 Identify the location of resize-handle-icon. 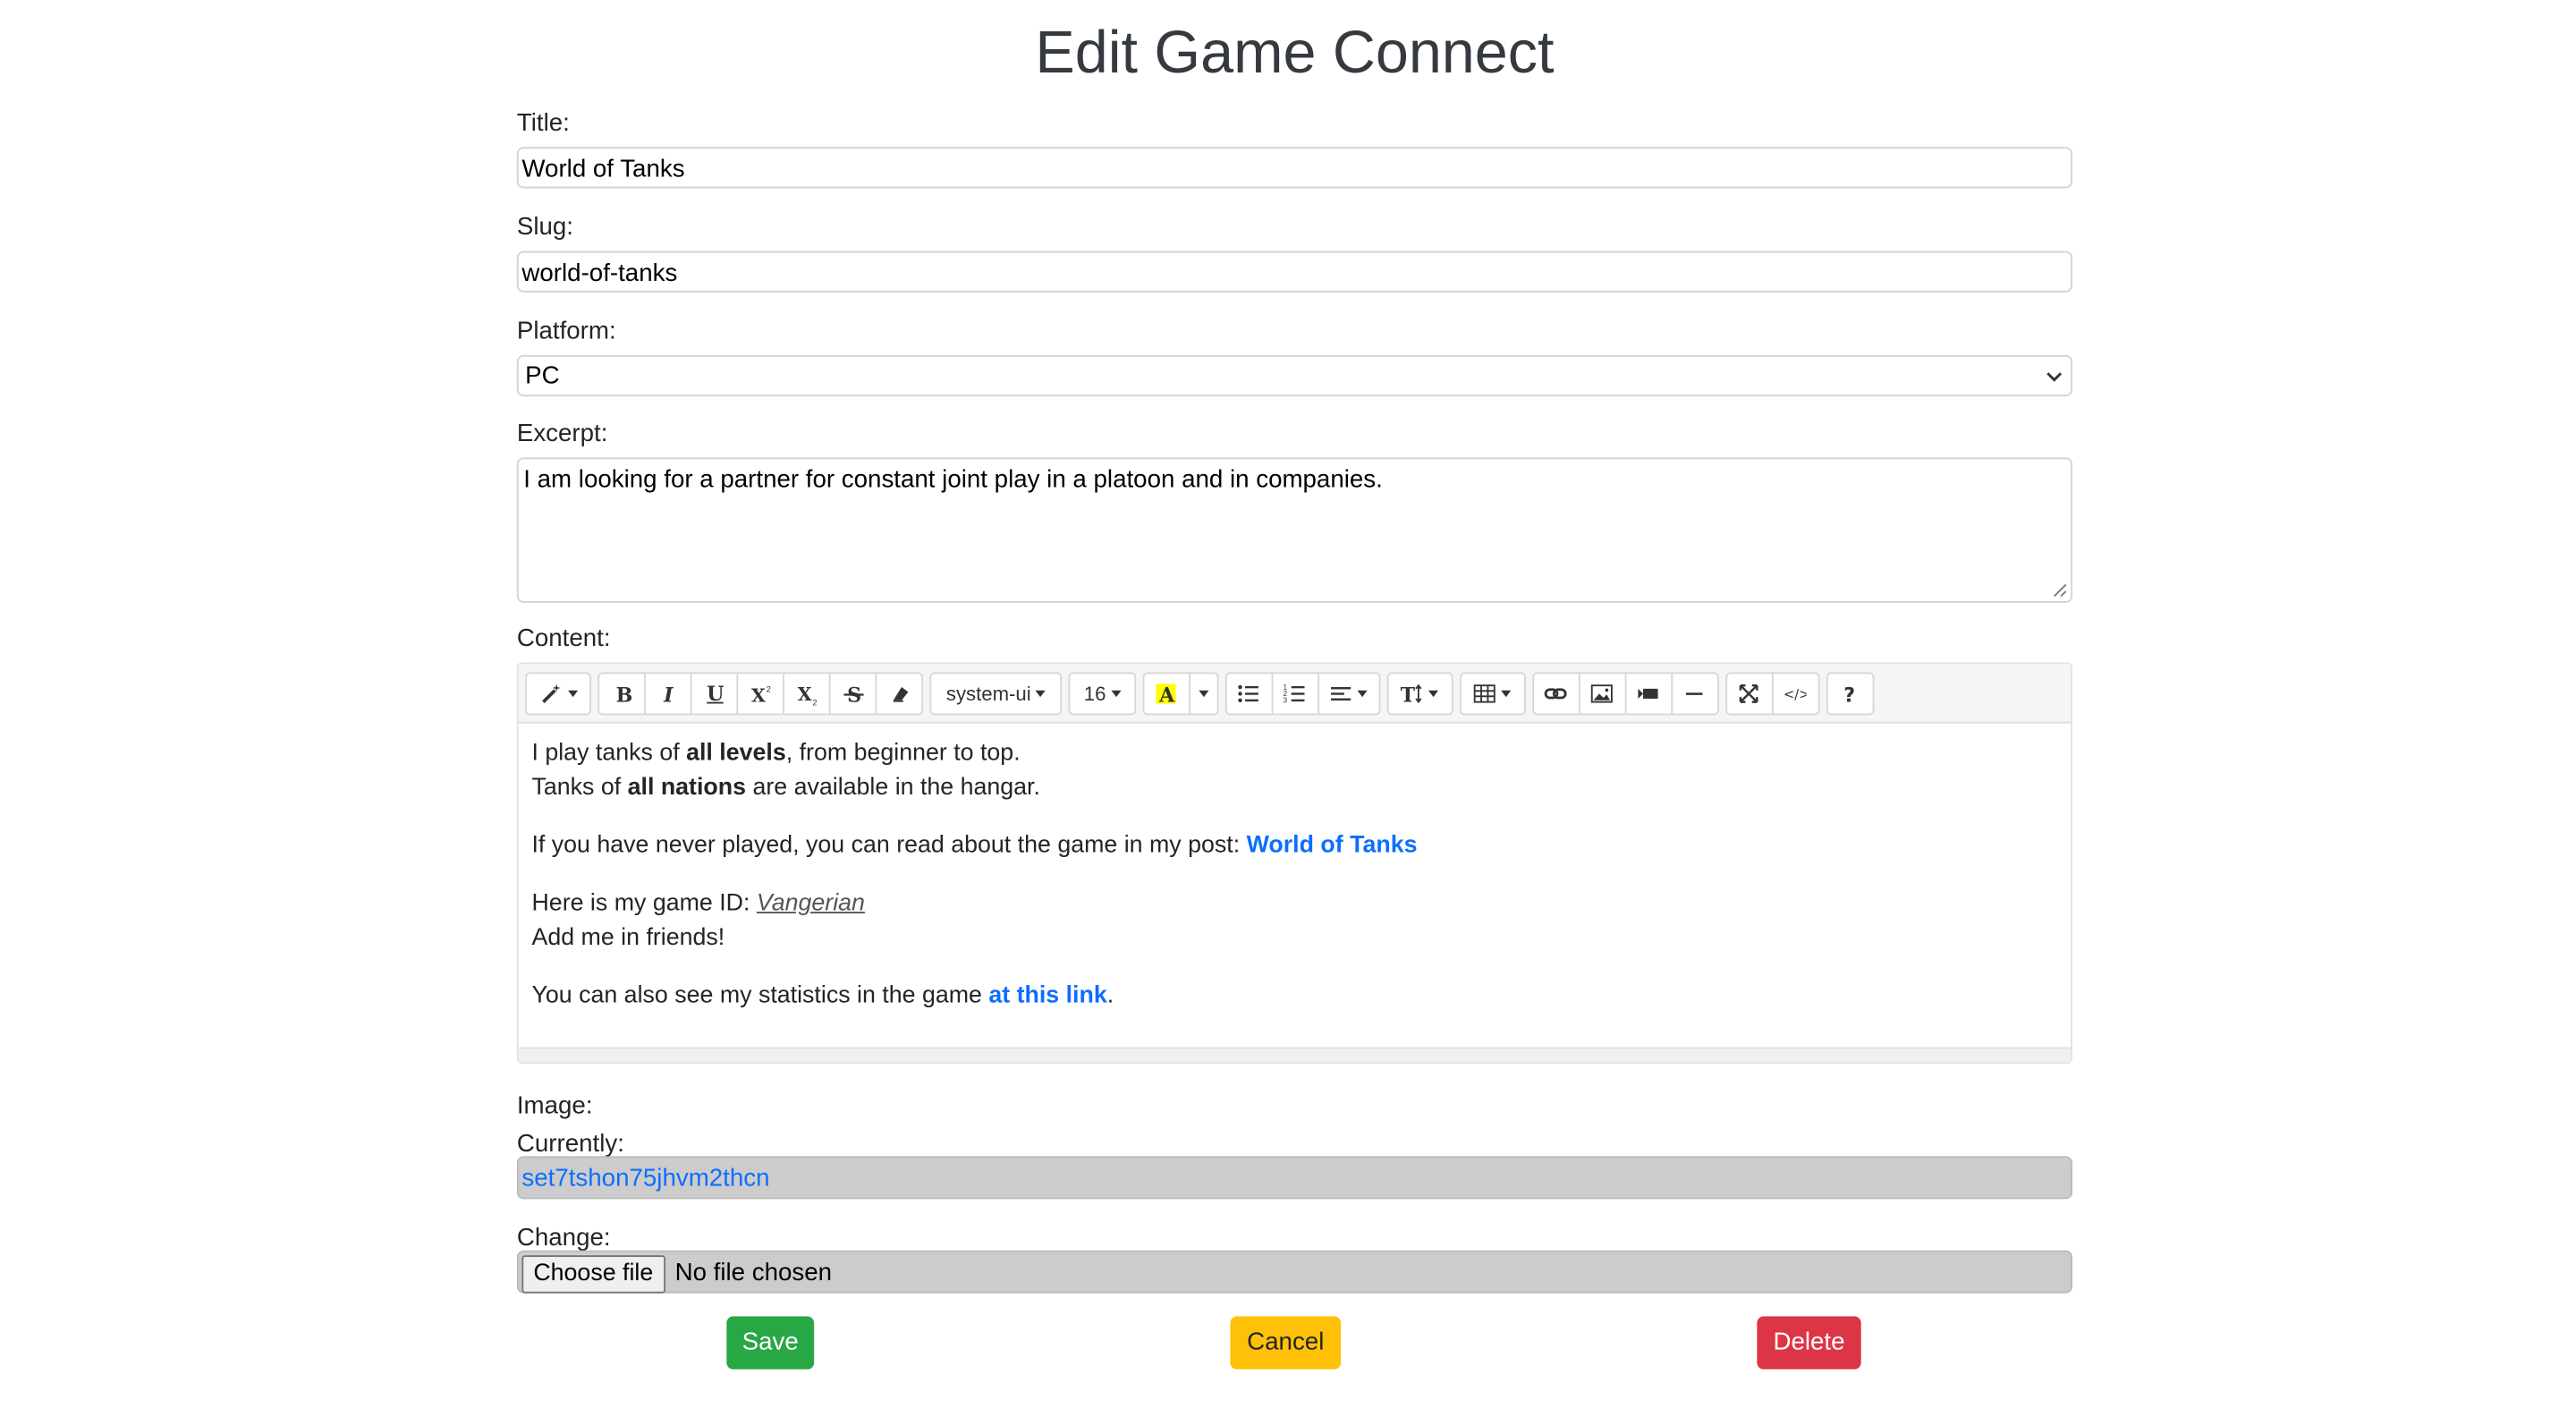
(2060, 591).